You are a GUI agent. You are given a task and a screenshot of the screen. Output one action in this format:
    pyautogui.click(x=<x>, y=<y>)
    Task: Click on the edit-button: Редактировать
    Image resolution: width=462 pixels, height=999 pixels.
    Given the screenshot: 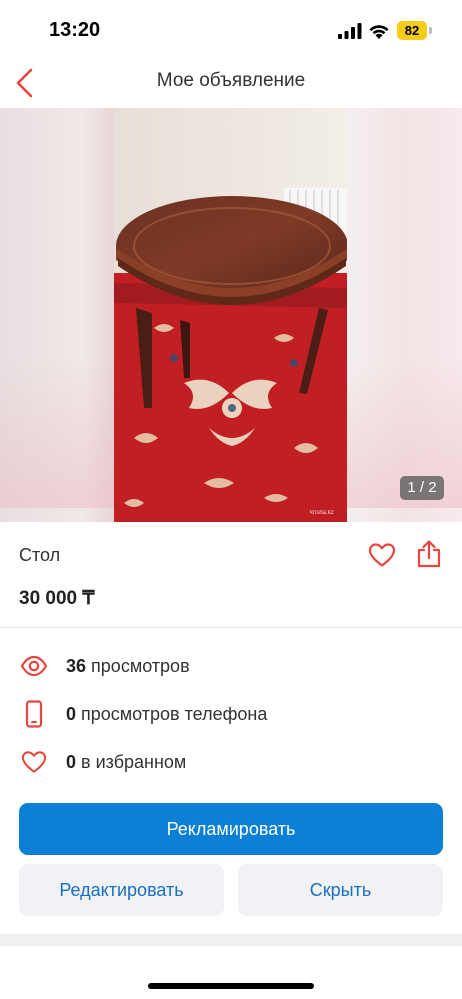 What is the action you would take?
    pyautogui.click(x=121, y=890)
    